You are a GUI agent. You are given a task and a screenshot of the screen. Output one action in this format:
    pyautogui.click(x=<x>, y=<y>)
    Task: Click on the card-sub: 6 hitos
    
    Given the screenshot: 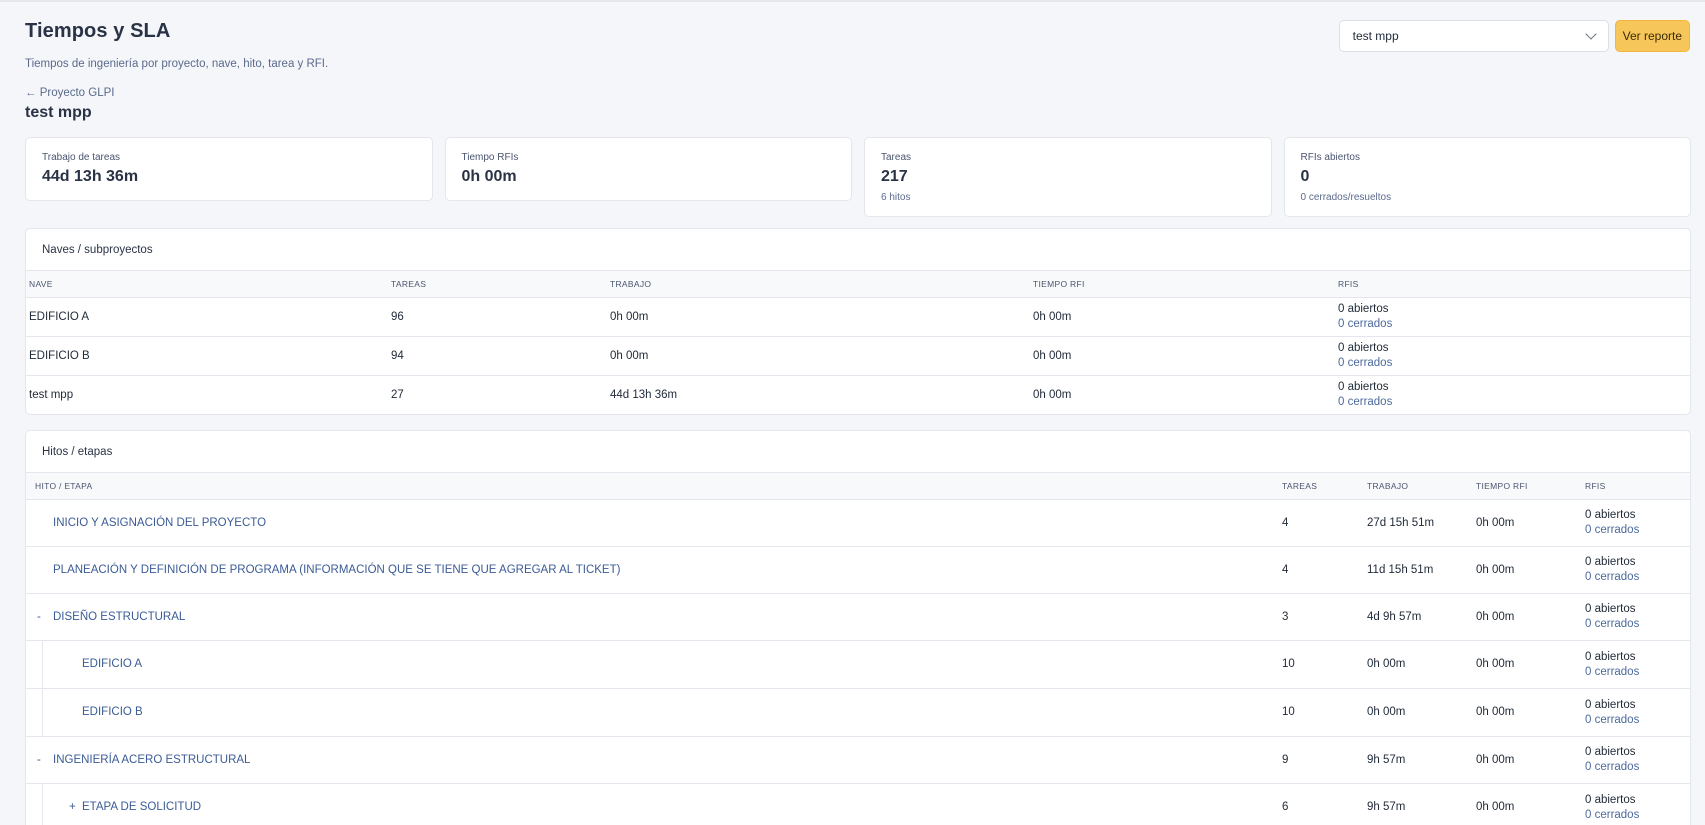 What is the action you would take?
    pyautogui.click(x=896, y=197)
    